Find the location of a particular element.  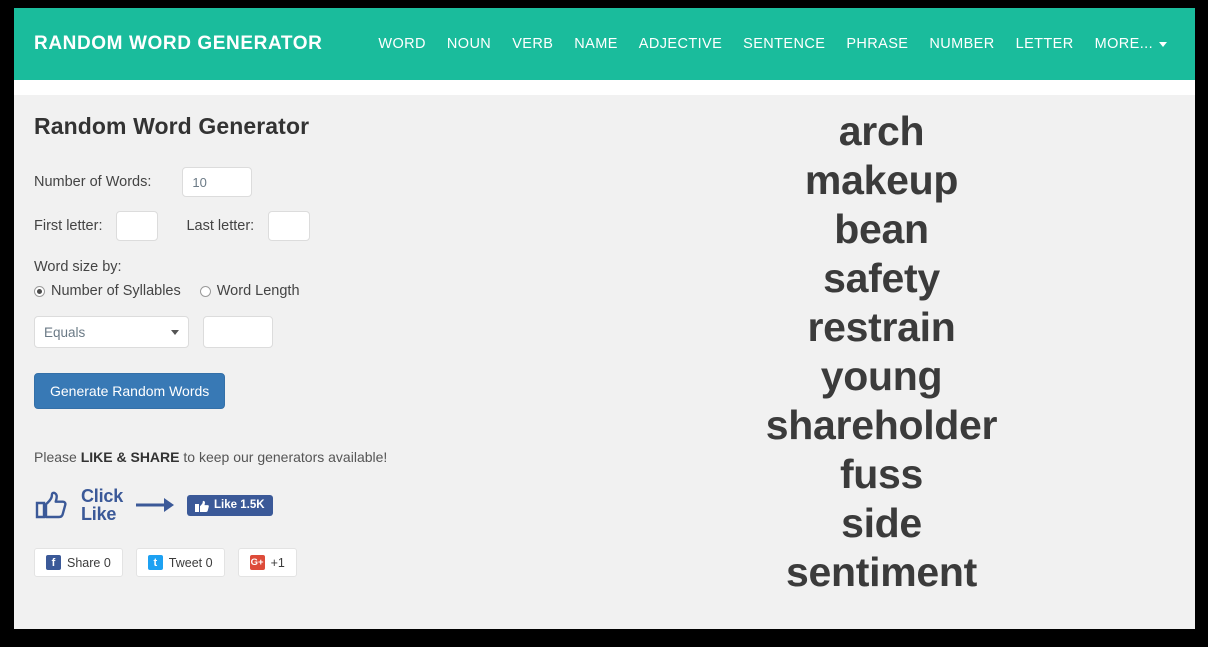

first-letter-label: First letter: is located at coordinates (68, 226).